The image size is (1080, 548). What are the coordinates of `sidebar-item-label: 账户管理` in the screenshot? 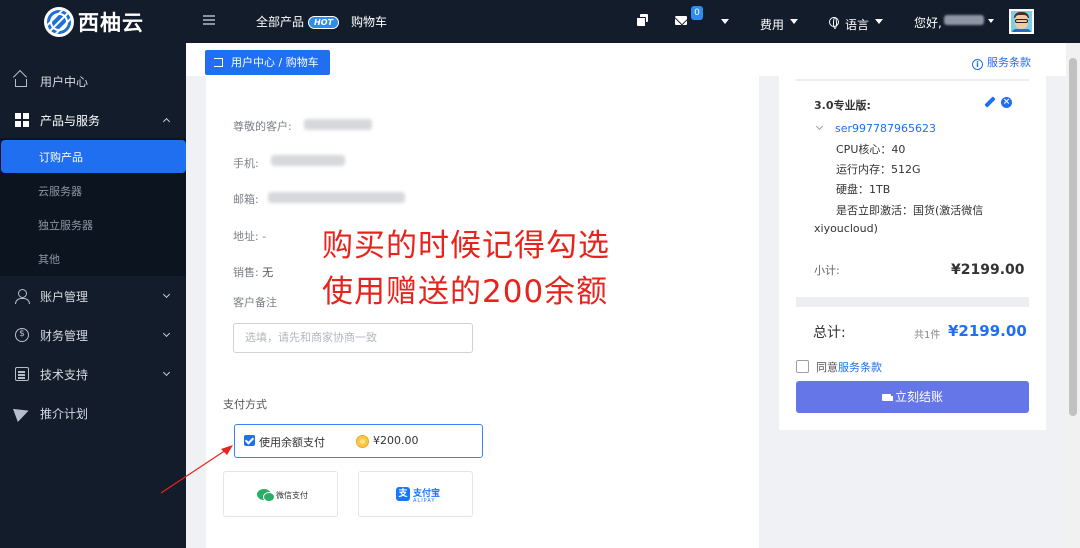 It's located at (64, 296).